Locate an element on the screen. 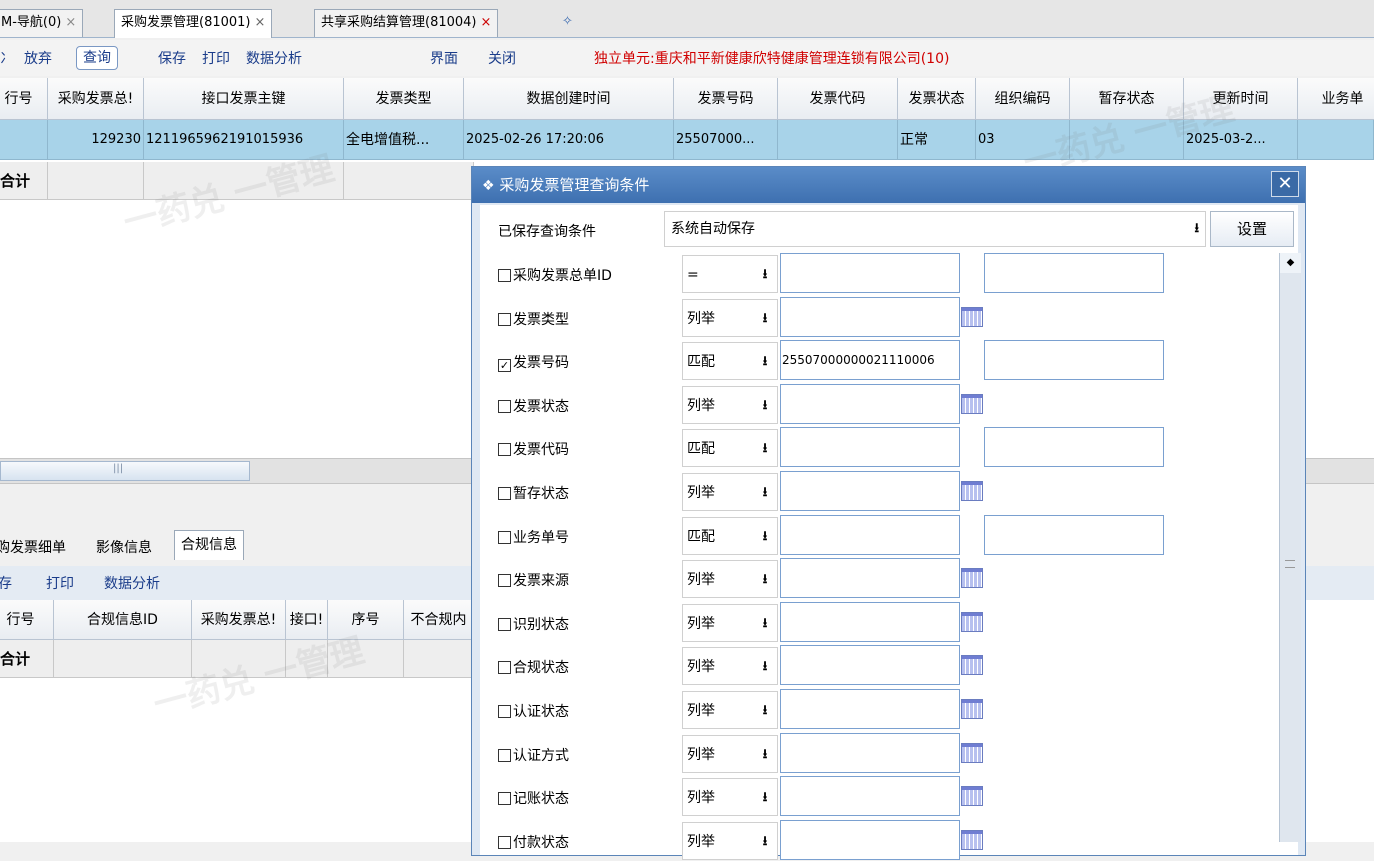  print-button: 打印 is located at coordinates (60, 583).